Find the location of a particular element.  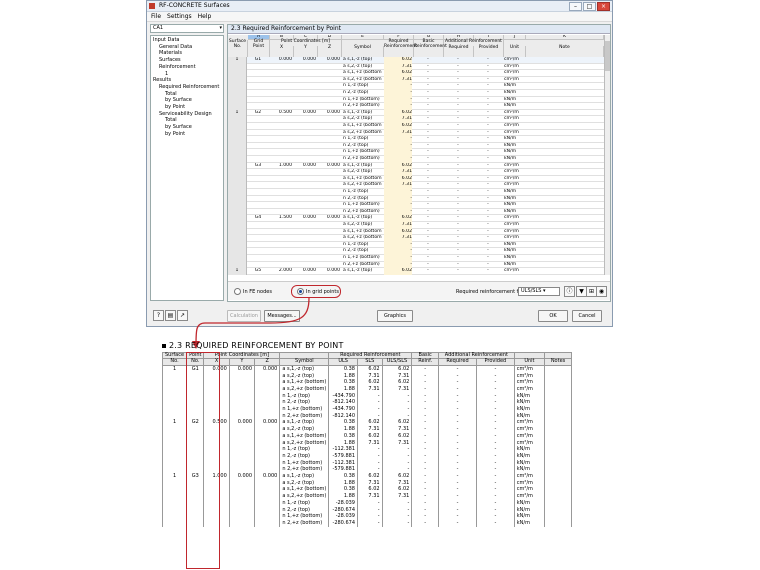

report-cell: -812.140 is located at coordinates (343, 416).